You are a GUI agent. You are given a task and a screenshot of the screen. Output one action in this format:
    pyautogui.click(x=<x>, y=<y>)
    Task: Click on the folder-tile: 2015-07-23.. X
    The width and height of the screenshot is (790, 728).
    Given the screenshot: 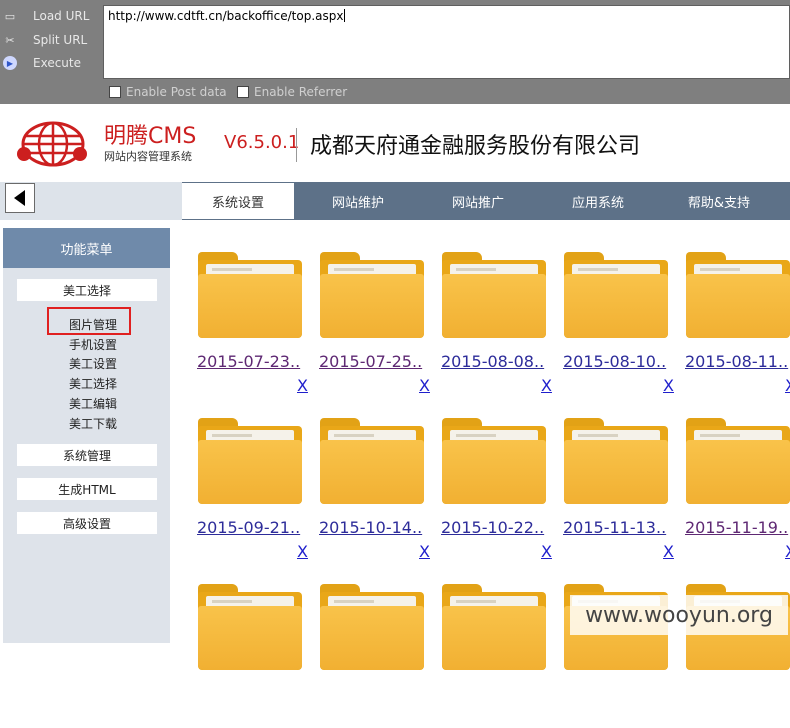 What is the action you would take?
    pyautogui.click(x=244, y=313)
    